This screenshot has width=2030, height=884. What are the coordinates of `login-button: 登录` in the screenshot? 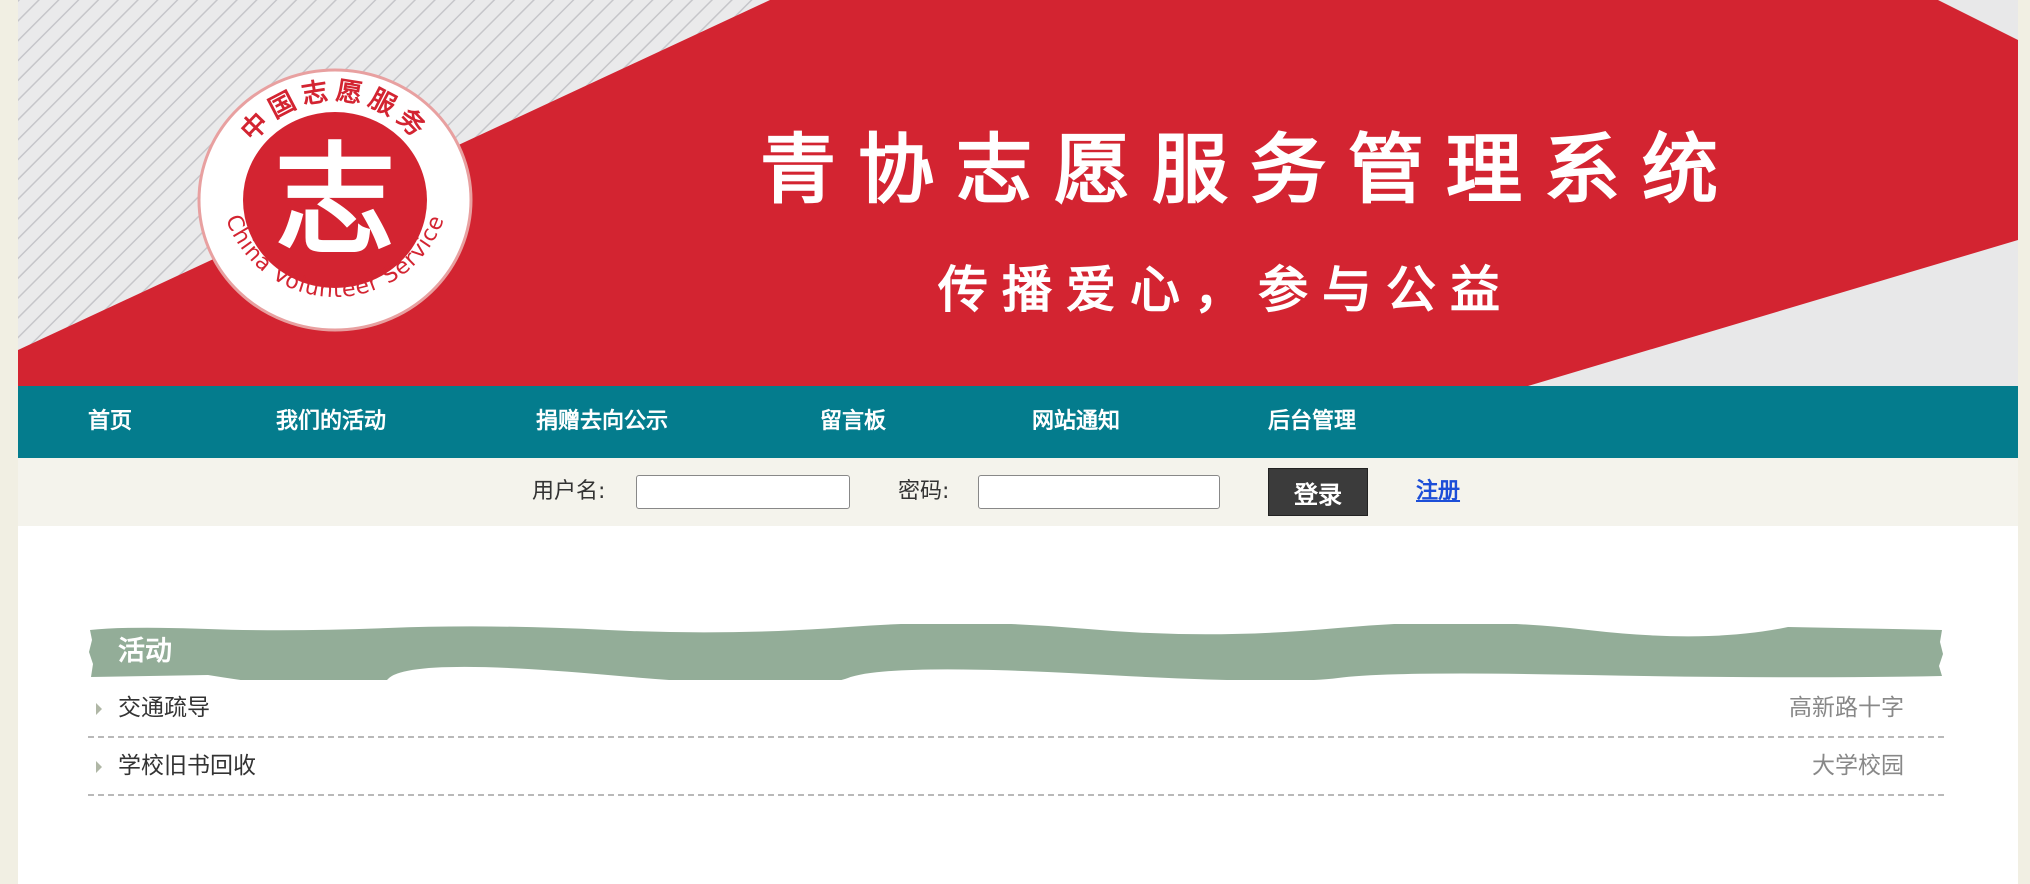 It's located at (1318, 492).